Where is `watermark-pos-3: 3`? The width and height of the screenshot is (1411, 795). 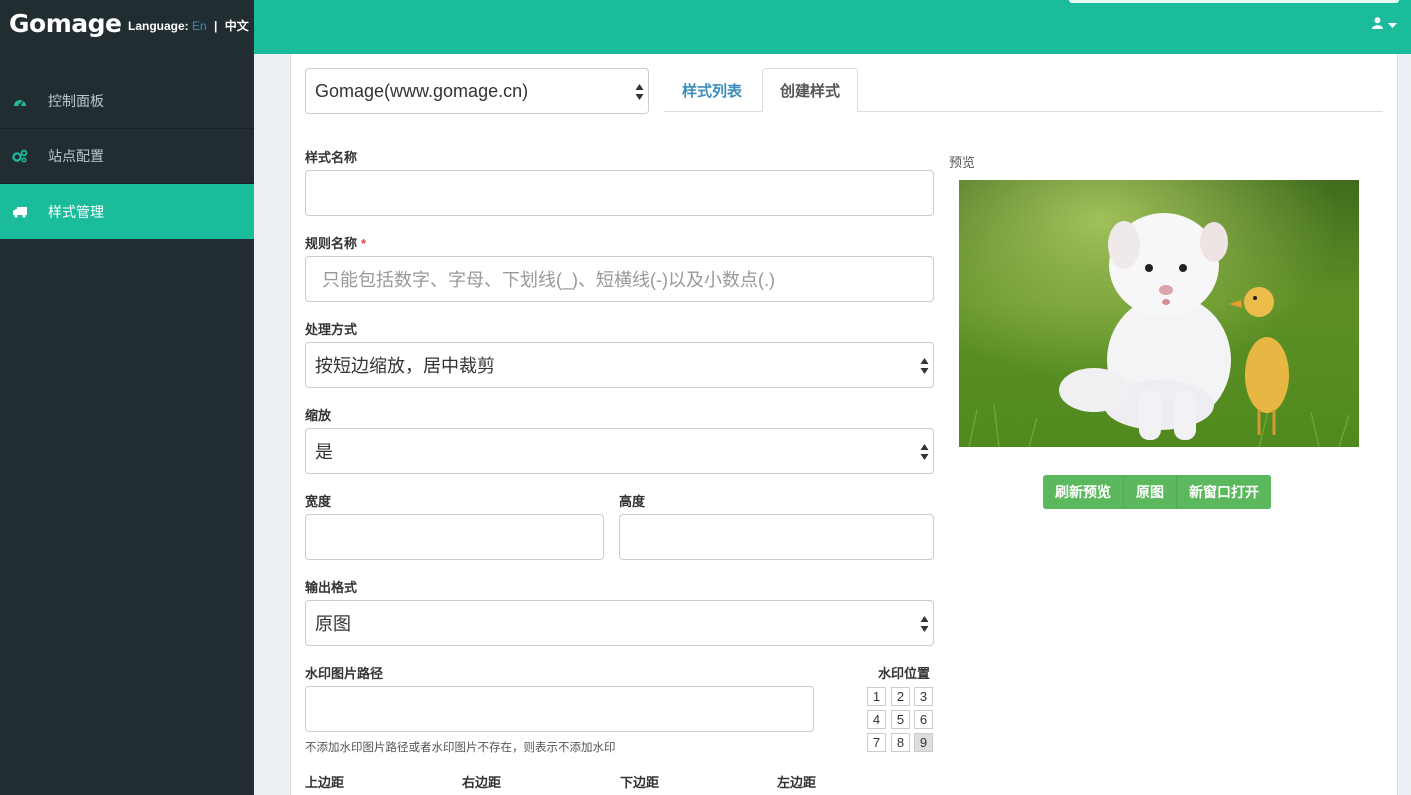 watermark-pos-3: 3 is located at coordinates (923, 696).